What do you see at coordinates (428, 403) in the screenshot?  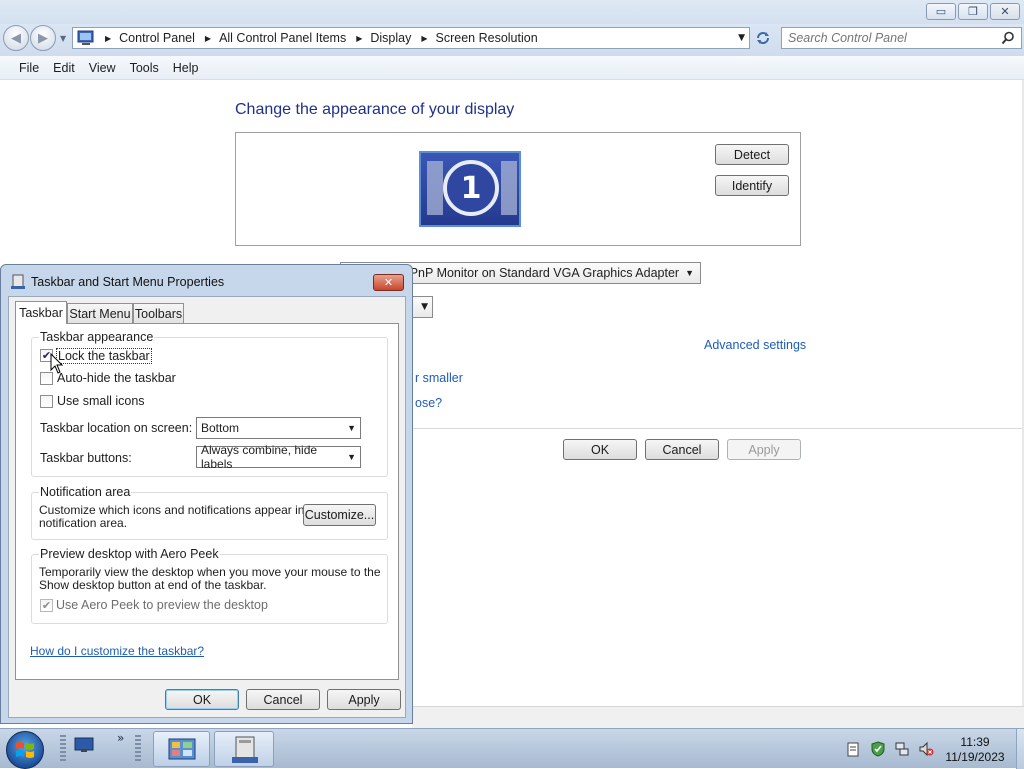 I see `display-settings-help-link: ose?` at bounding box center [428, 403].